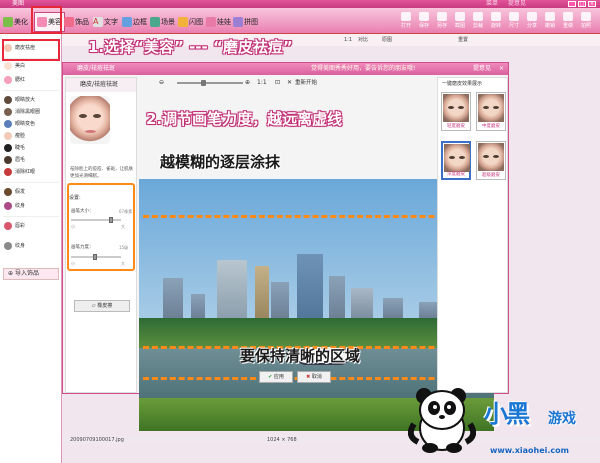 This screenshot has width=600, height=463. I want to click on zoom-ratio: 1:1, so click(348, 40).